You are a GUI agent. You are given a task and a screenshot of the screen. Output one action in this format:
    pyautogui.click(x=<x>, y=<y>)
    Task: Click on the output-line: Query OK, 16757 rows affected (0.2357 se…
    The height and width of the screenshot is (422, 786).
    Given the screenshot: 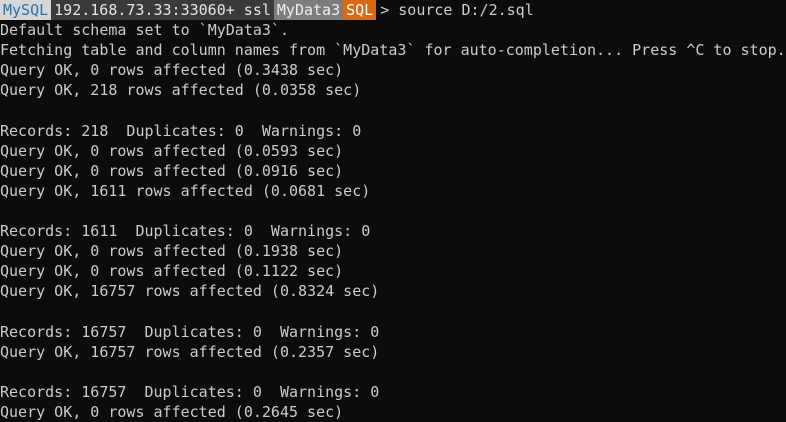 What is the action you would take?
    pyautogui.click(x=190, y=351)
    